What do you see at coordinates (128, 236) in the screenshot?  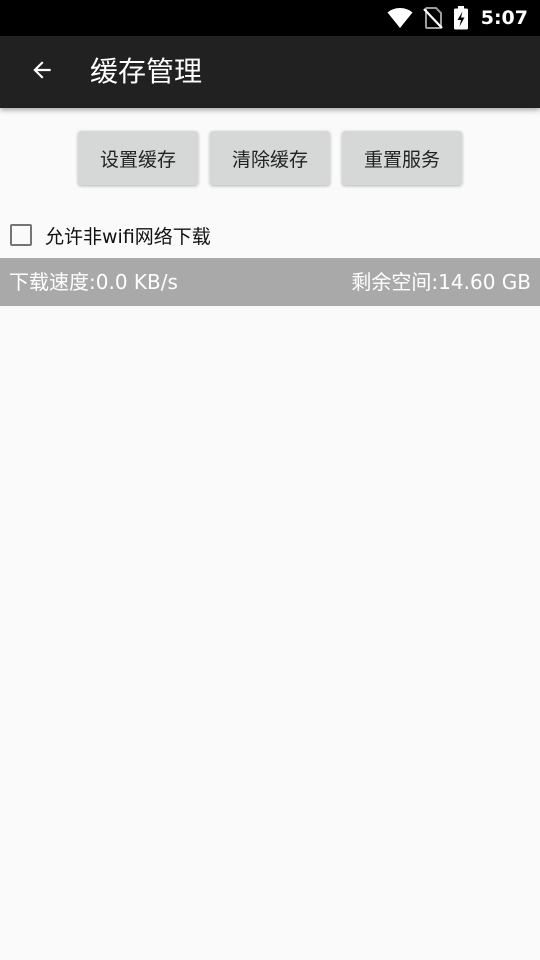 I see `allow-non-wifi-label: 允许非wifi网络下载` at bounding box center [128, 236].